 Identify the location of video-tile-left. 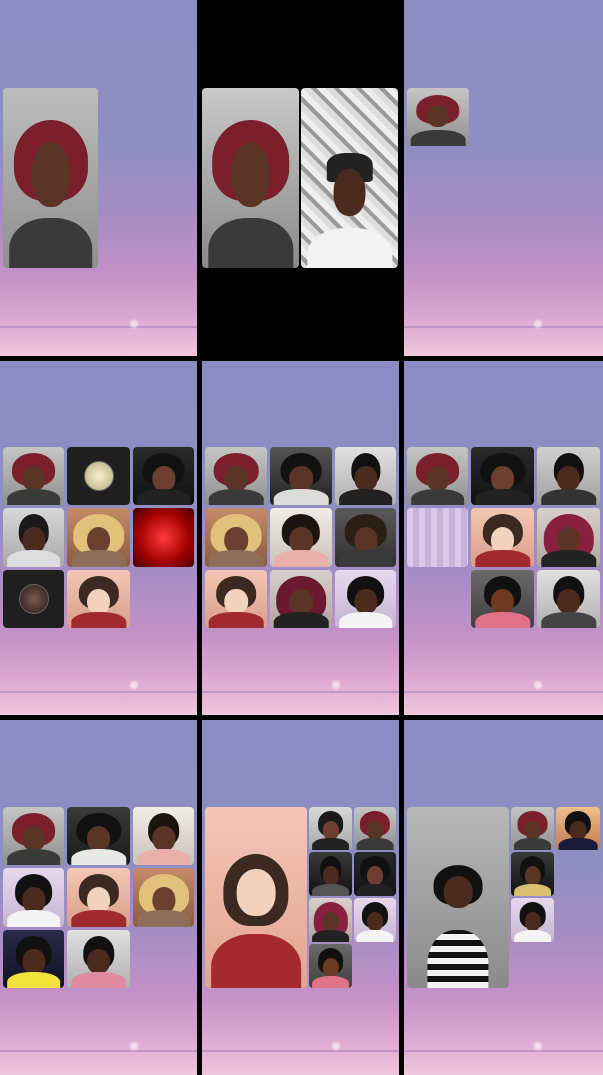
(250, 178).